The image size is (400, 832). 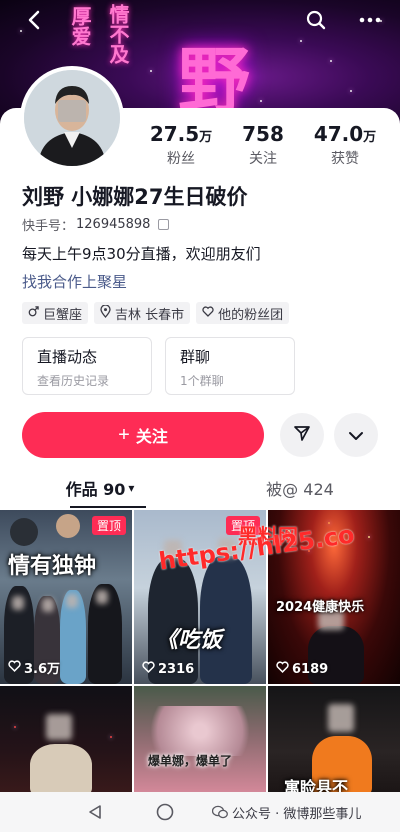 I want to click on bio-line-2: 找我合作上聚星, so click(x=74, y=281).